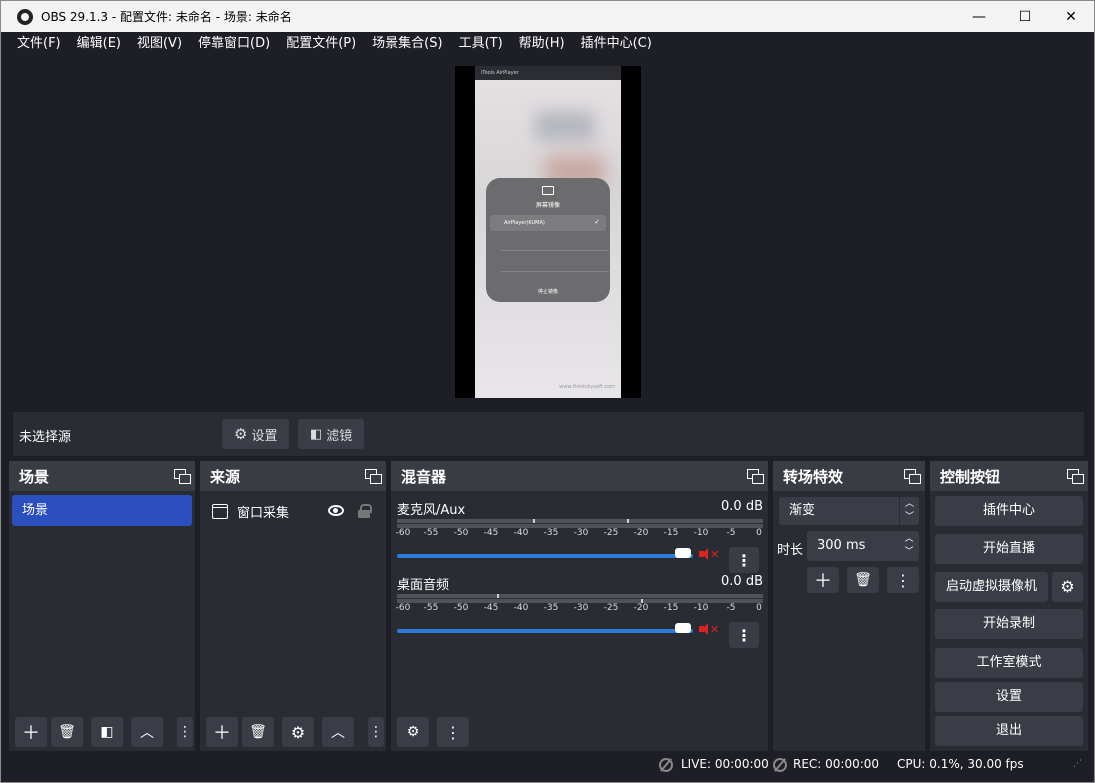 The width and height of the screenshot is (1095, 783). I want to click on scene-filters-button: ◧, so click(107, 732).